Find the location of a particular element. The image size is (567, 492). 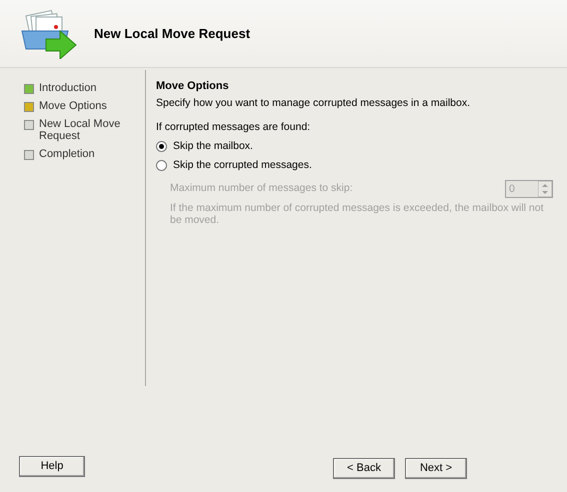

step-label: Move Options is located at coordinates (73, 106).